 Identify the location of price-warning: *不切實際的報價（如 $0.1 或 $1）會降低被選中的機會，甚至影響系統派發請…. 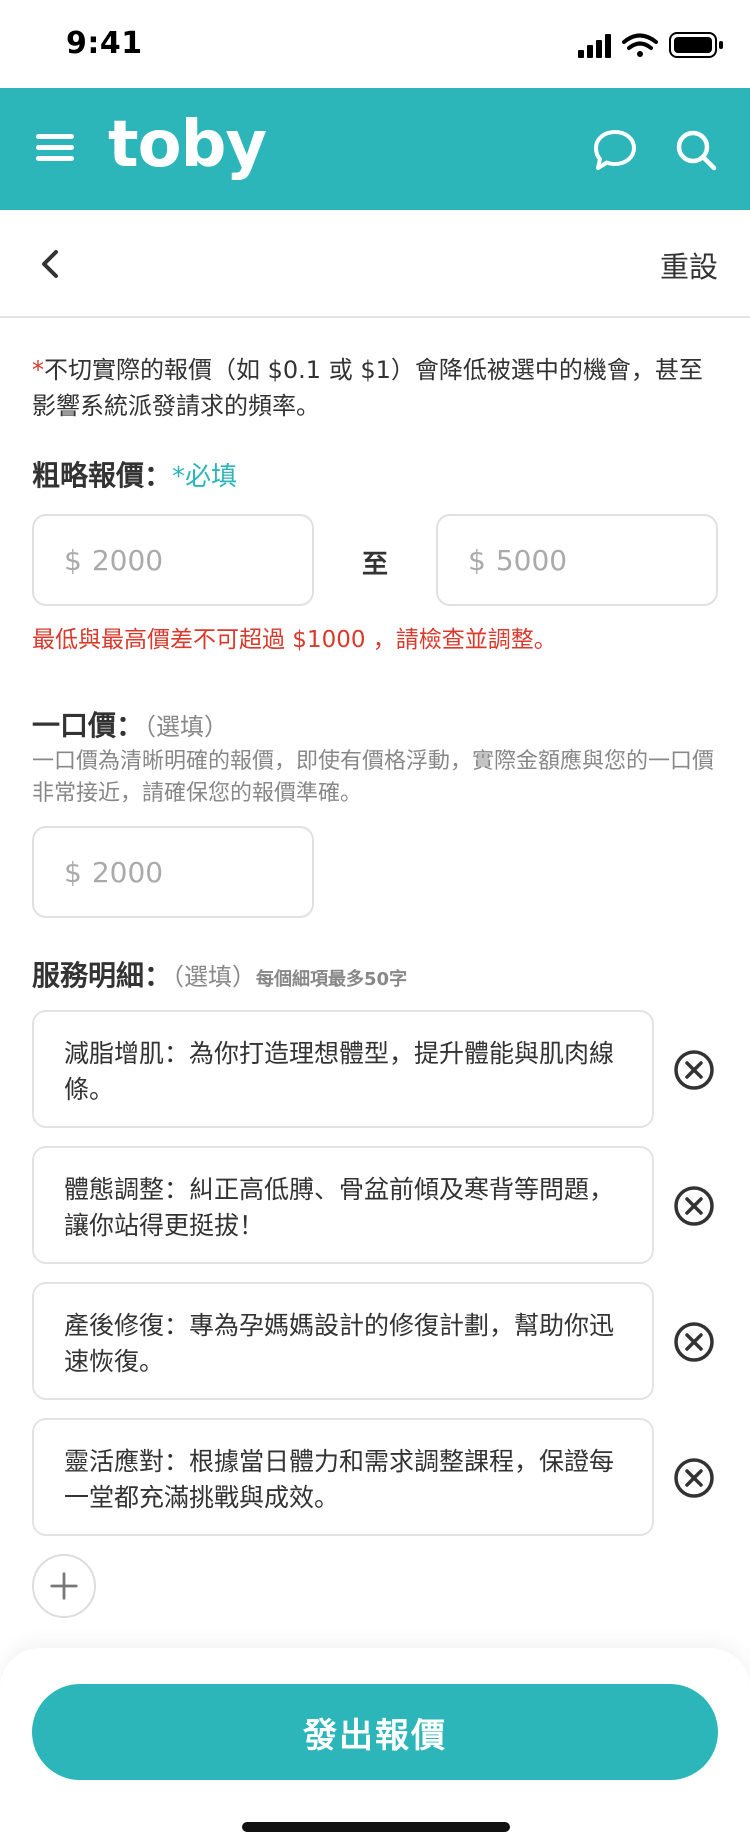
(377, 388).